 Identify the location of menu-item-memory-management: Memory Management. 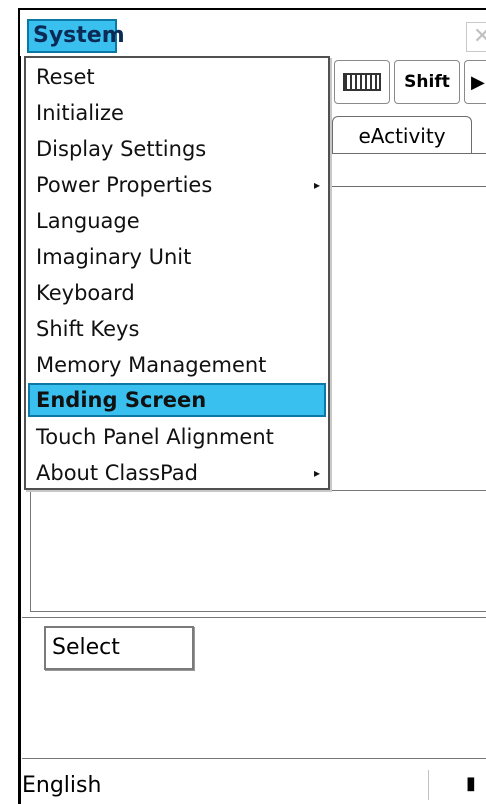
(177, 365).